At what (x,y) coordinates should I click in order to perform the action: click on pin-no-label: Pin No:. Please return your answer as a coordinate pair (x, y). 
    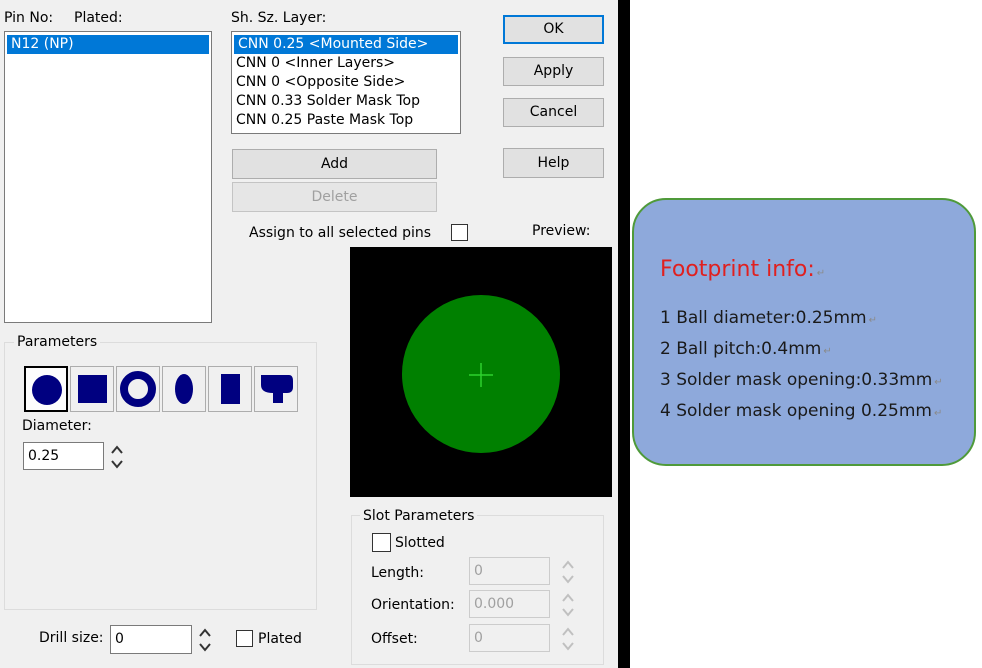
    Looking at the image, I should click on (29, 18).